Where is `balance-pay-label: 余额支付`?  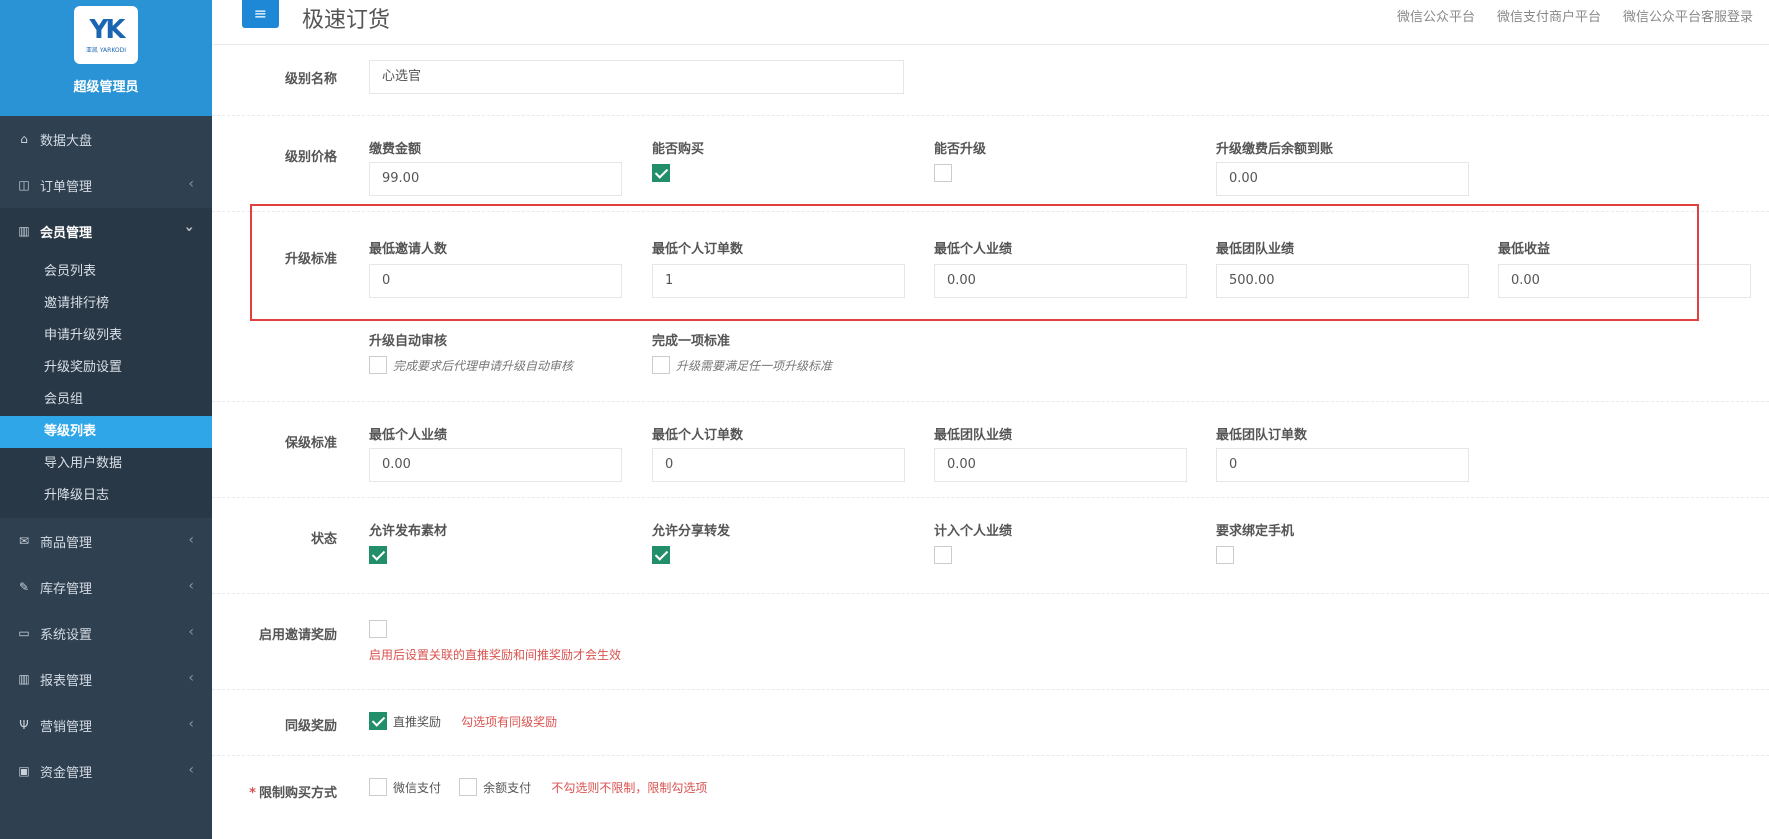
balance-pay-label: 余额支付 is located at coordinates (507, 787).